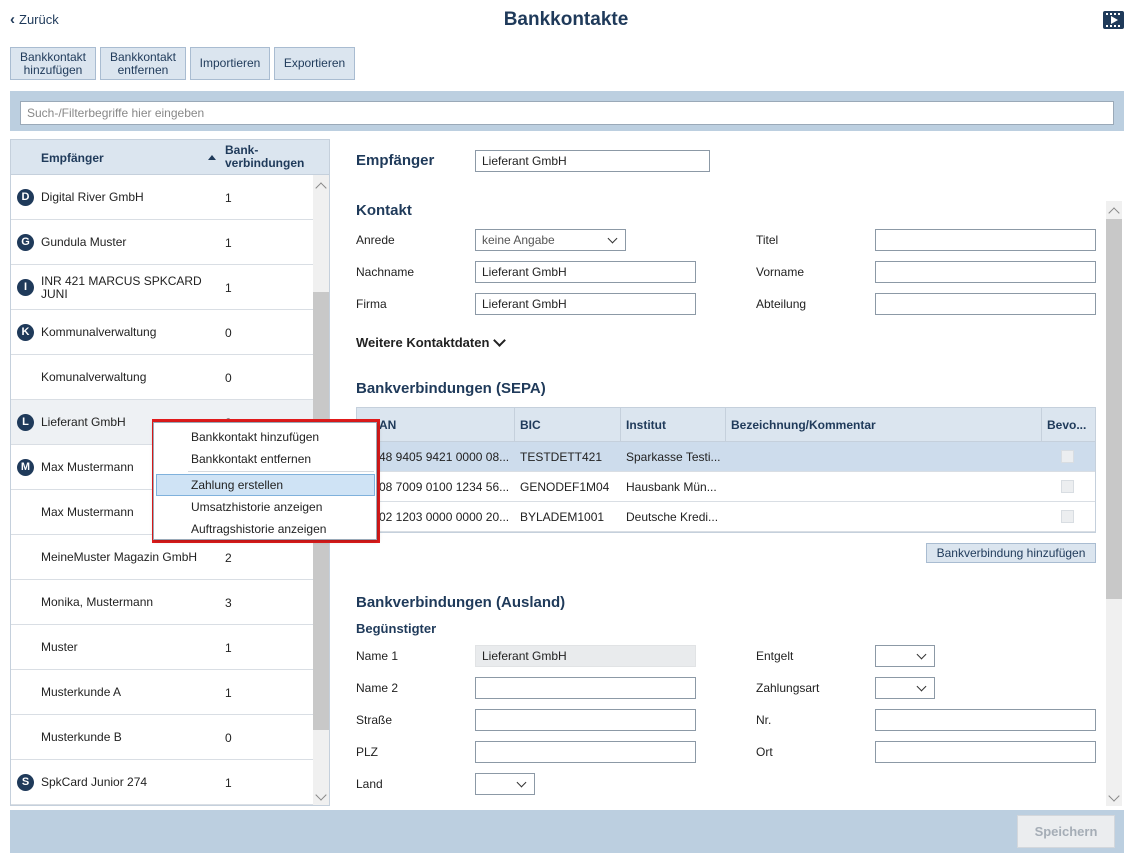 The width and height of the screenshot is (1132, 858). What do you see at coordinates (170, 157) in the screenshot?
I see `list-header: Empfänger Bank-verbindungen` at bounding box center [170, 157].